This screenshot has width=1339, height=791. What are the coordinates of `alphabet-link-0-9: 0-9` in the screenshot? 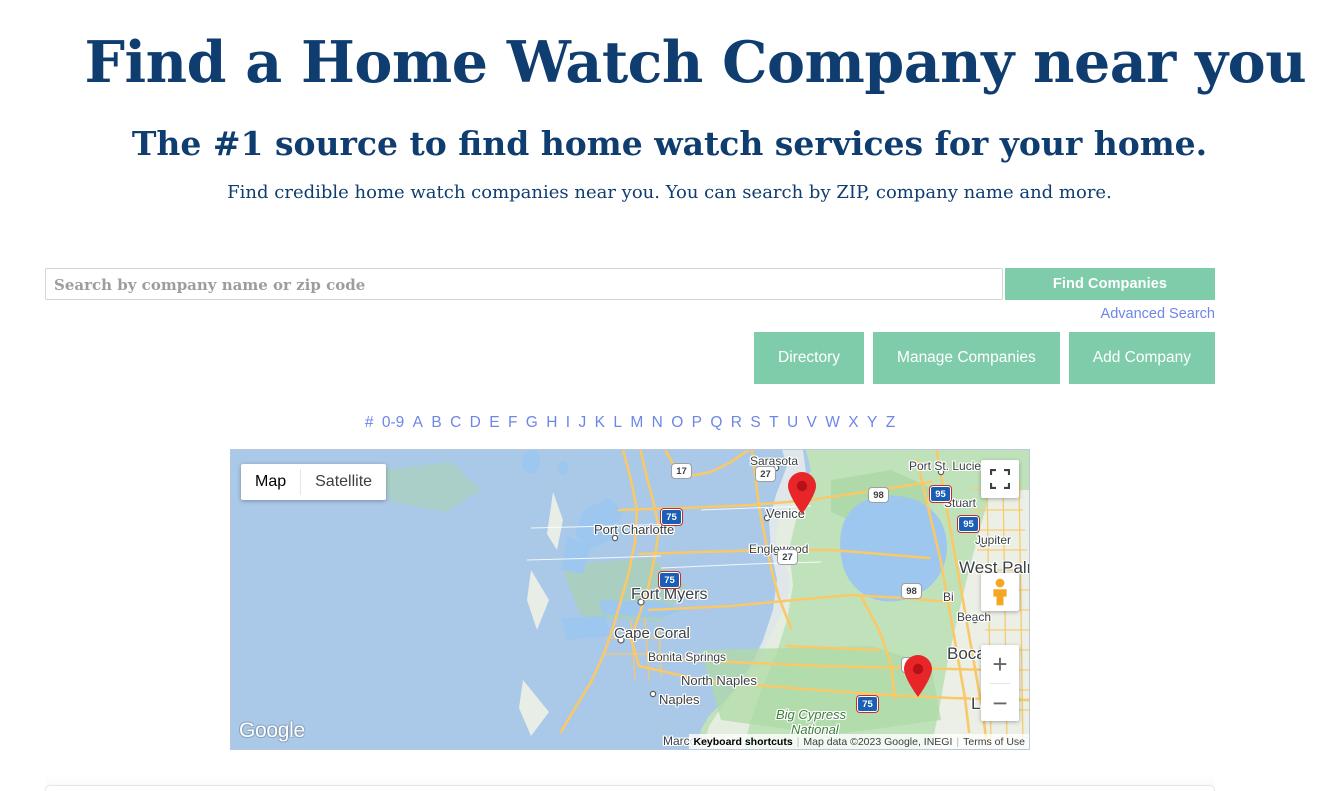 It's located at (393, 422).